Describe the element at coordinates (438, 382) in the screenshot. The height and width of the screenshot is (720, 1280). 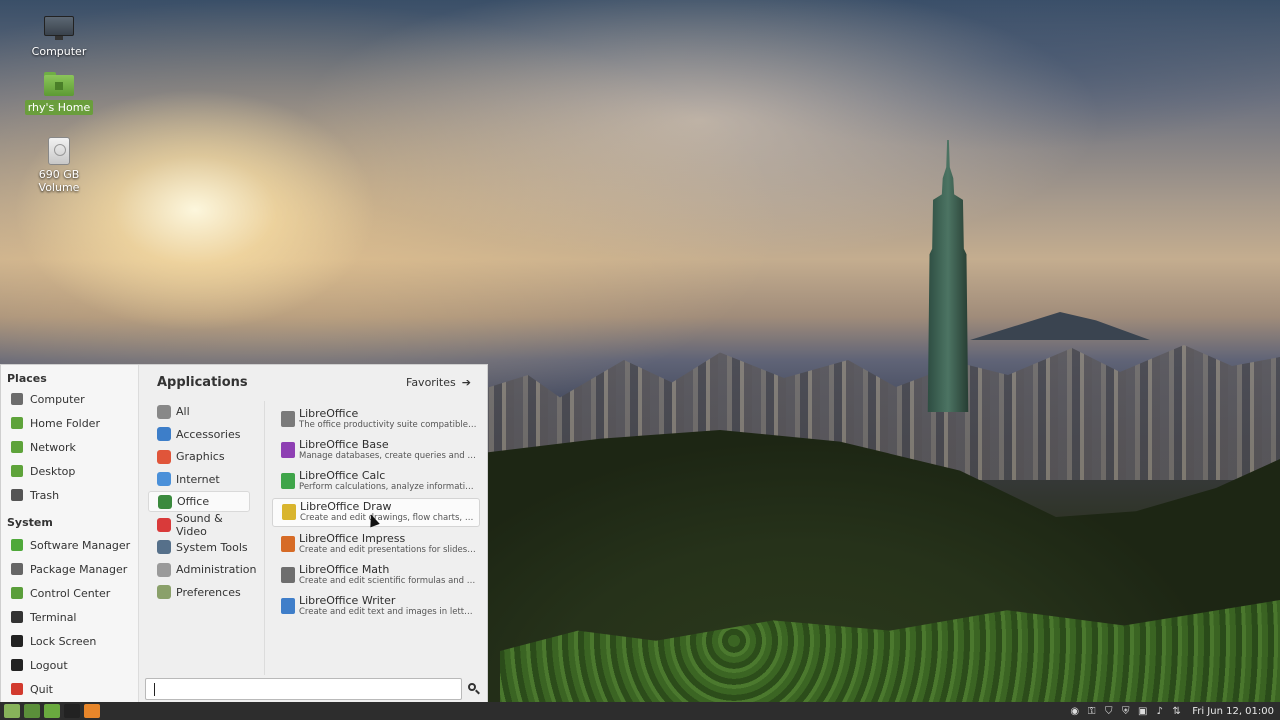
I see `favorites-button: Favorites ➔` at that location.